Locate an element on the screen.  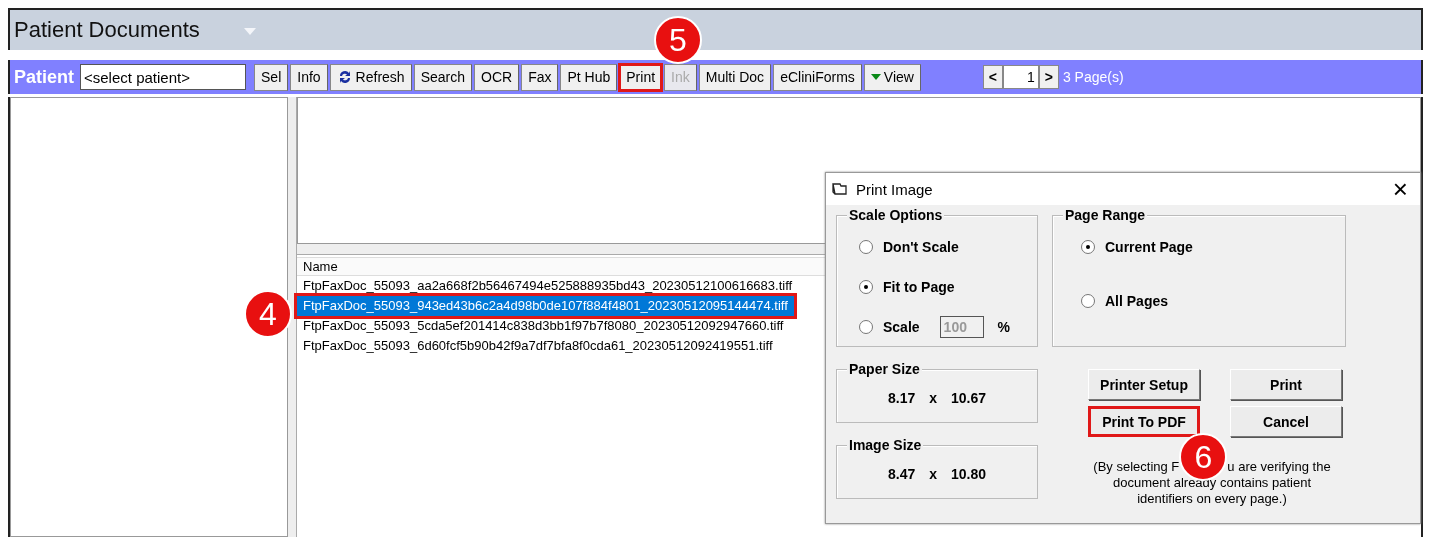
toolbar-button: Refresh is located at coordinates (370, 77).